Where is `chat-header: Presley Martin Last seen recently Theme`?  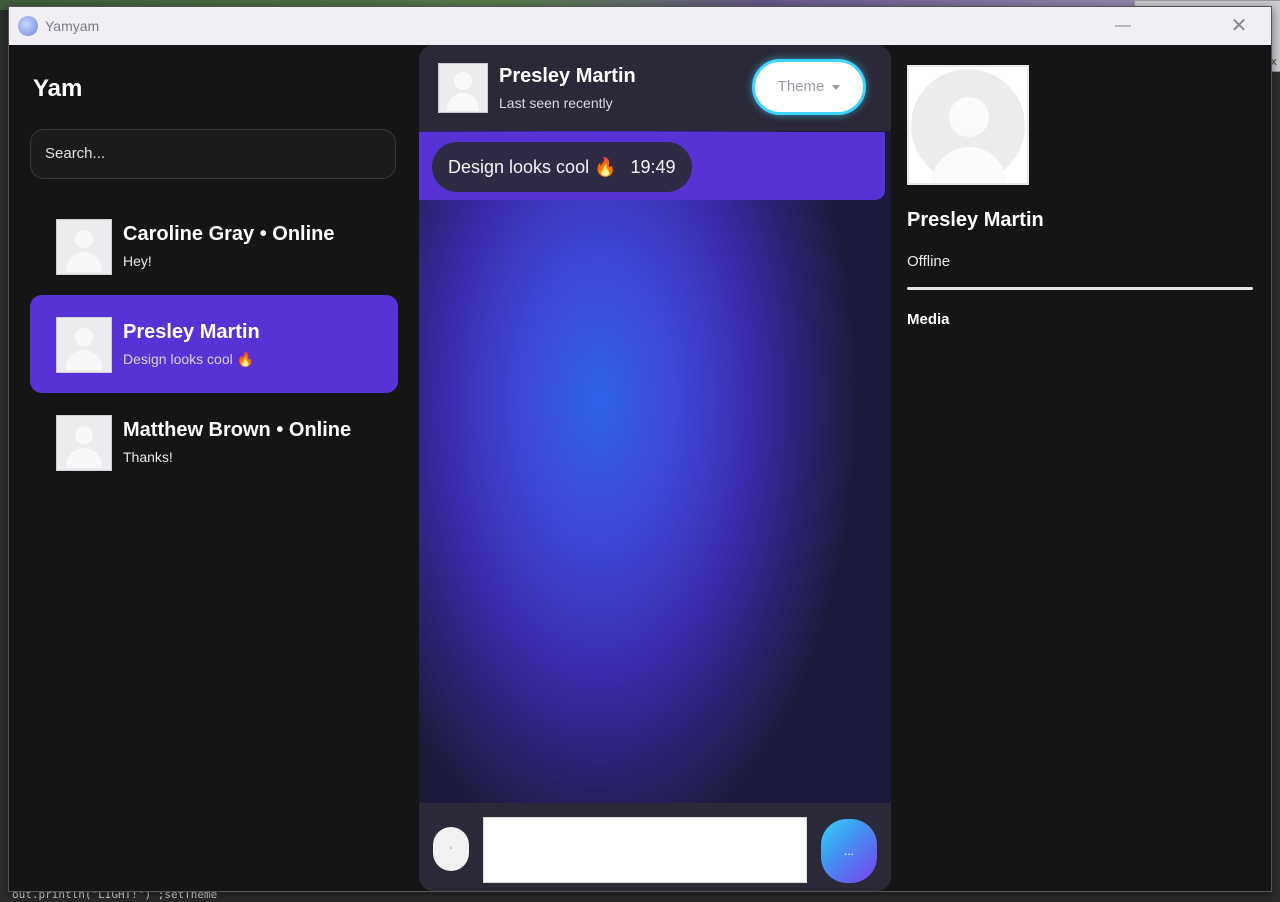
chat-header: Presley Martin Last seen recently Theme is located at coordinates (655, 88).